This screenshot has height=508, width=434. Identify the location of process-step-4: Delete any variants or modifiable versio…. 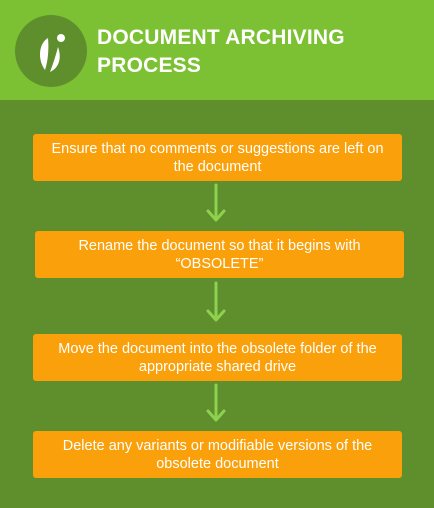
(217, 454).